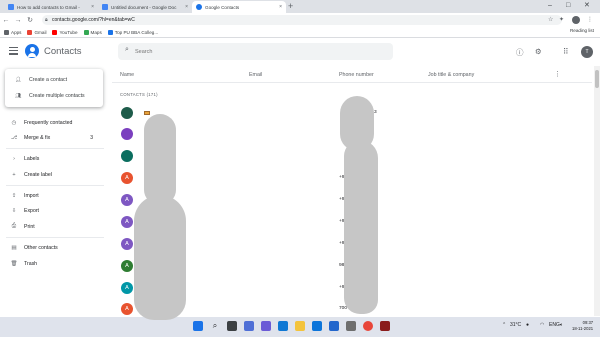 The height and width of the screenshot is (337, 600). Describe the element at coordinates (38, 174) in the screenshot. I see `sidebar-item-label: Create label` at that location.